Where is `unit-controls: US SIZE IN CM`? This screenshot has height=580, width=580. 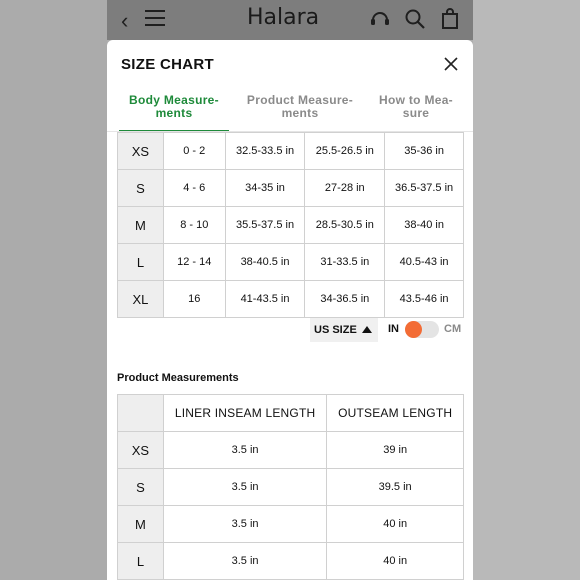 unit-controls: US SIZE IN CM is located at coordinates (290, 330).